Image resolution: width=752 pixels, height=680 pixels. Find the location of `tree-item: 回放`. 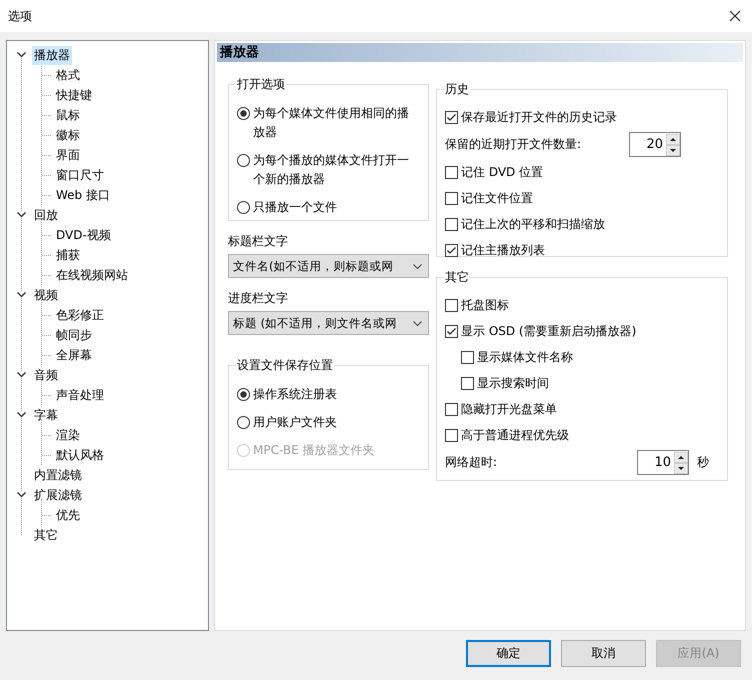

tree-item: 回放 is located at coordinates (46, 215).